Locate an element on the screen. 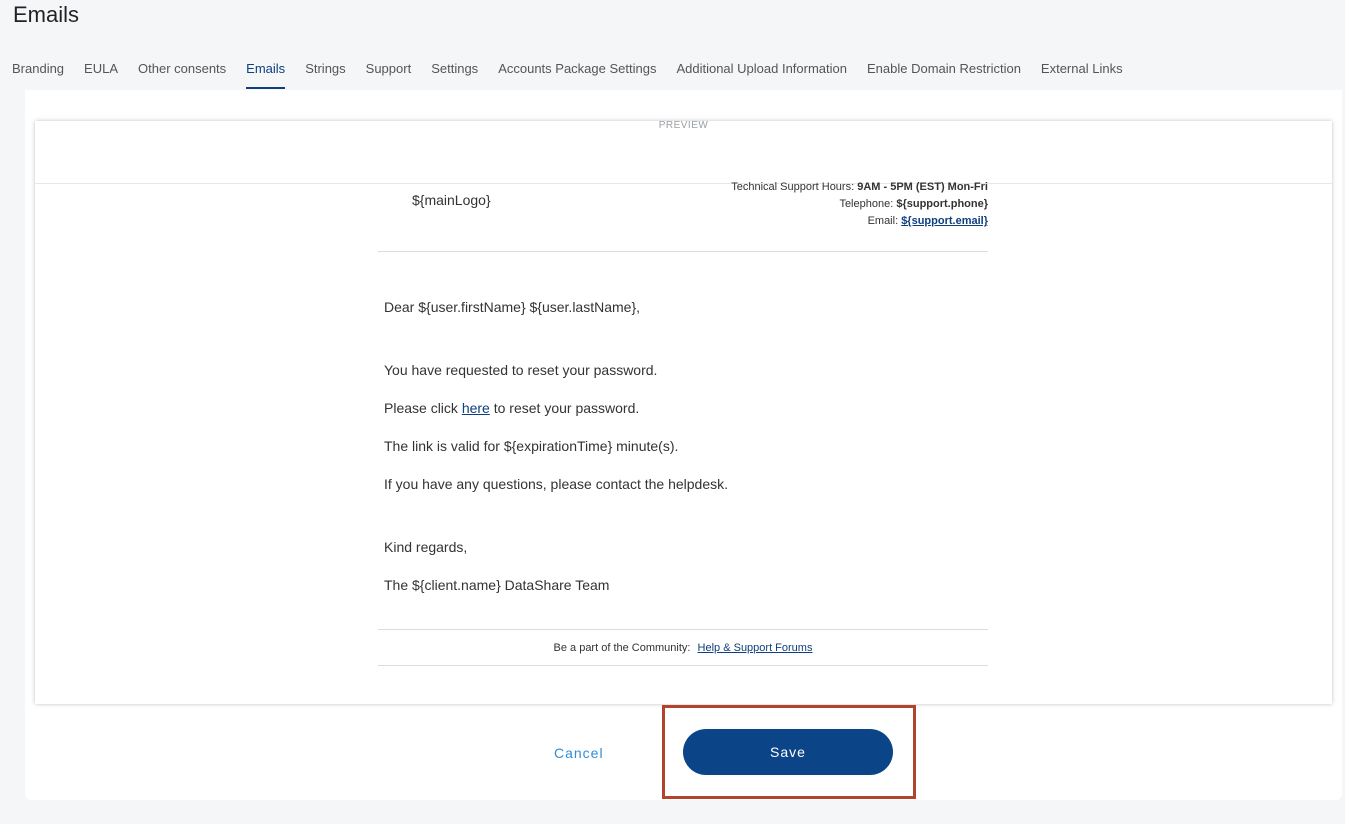 The width and height of the screenshot is (1345, 824). email-greeting: Dear ${user.firstName} ${user.lastName}, is located at coordinates (512, 307).